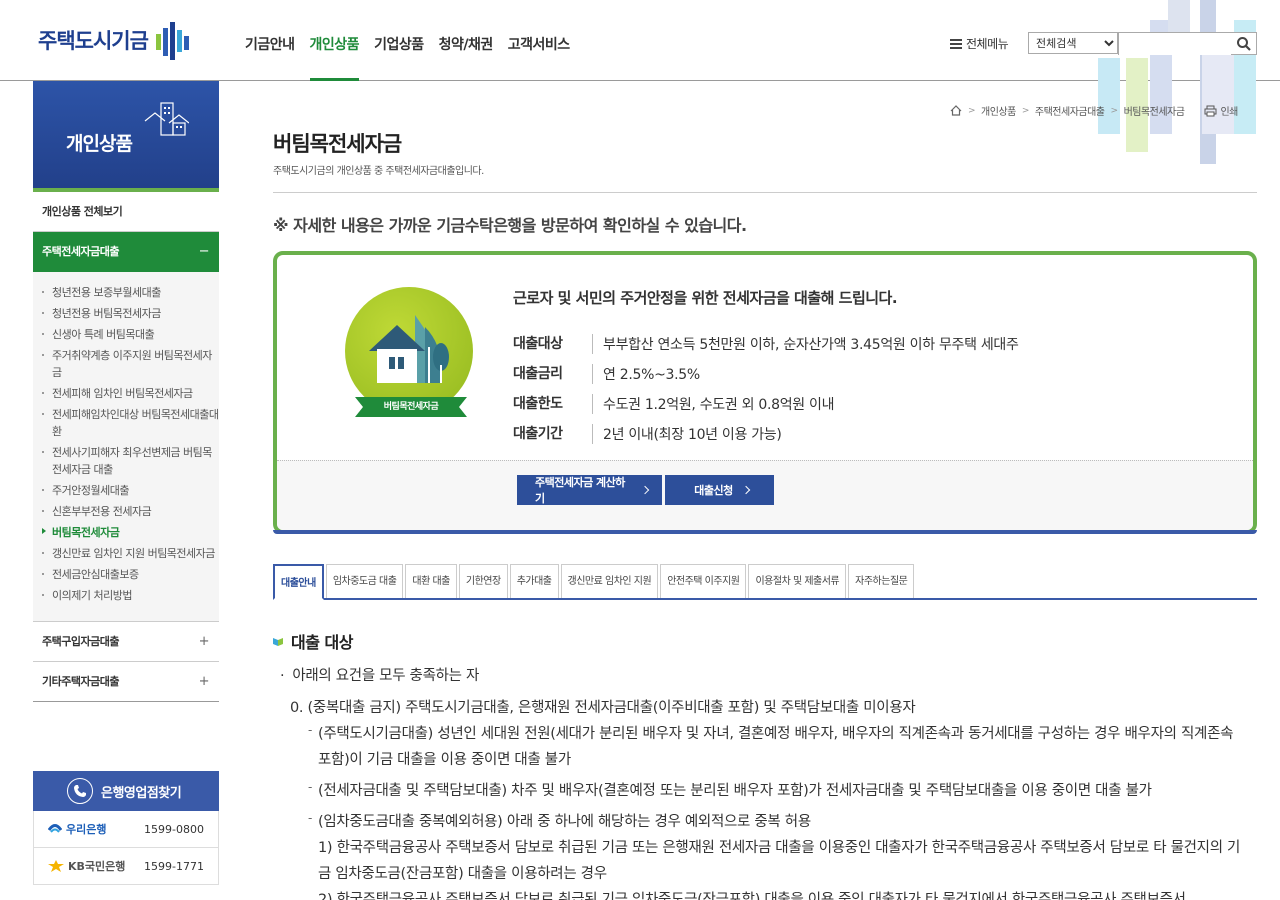 This screenshot has height=900, width=1280. I want to click on info-row: 대출한도 수도권 1.2억원, 수도권 외 0.8억원 이내, so click(766, 404).